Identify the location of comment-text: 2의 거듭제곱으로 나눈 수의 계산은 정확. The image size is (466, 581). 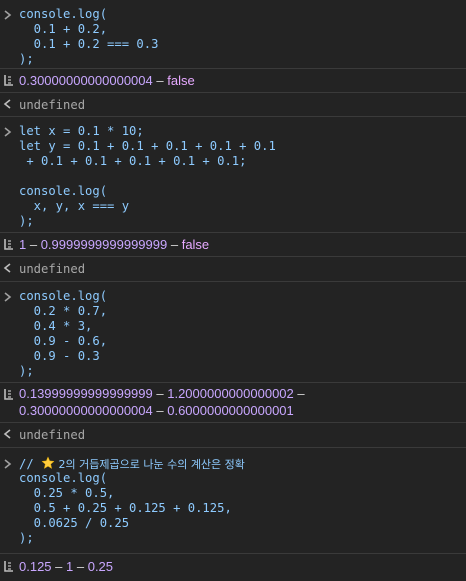
(150, 464).